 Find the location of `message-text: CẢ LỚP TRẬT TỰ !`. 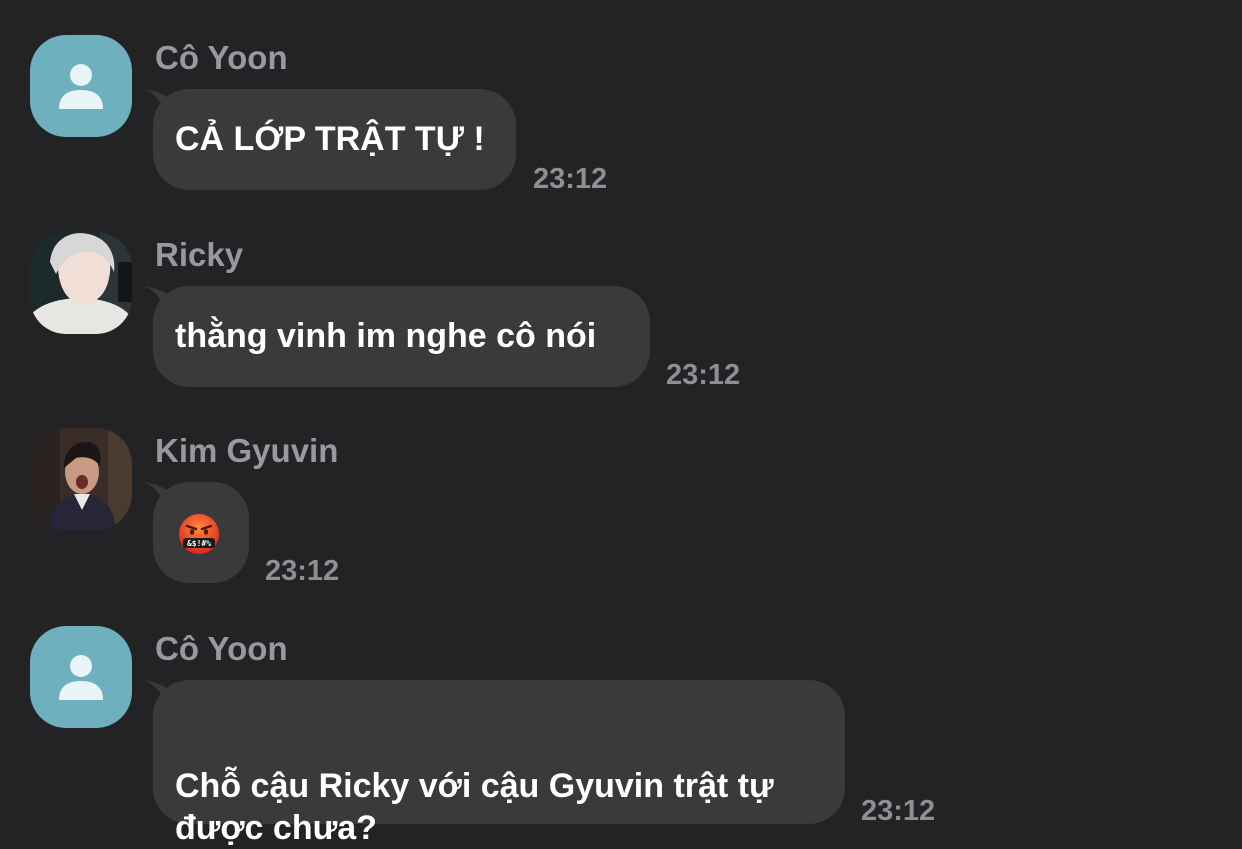

message-text: CẢ LỚP TRẬT TỰ ! is located at coordinates (330, 139).